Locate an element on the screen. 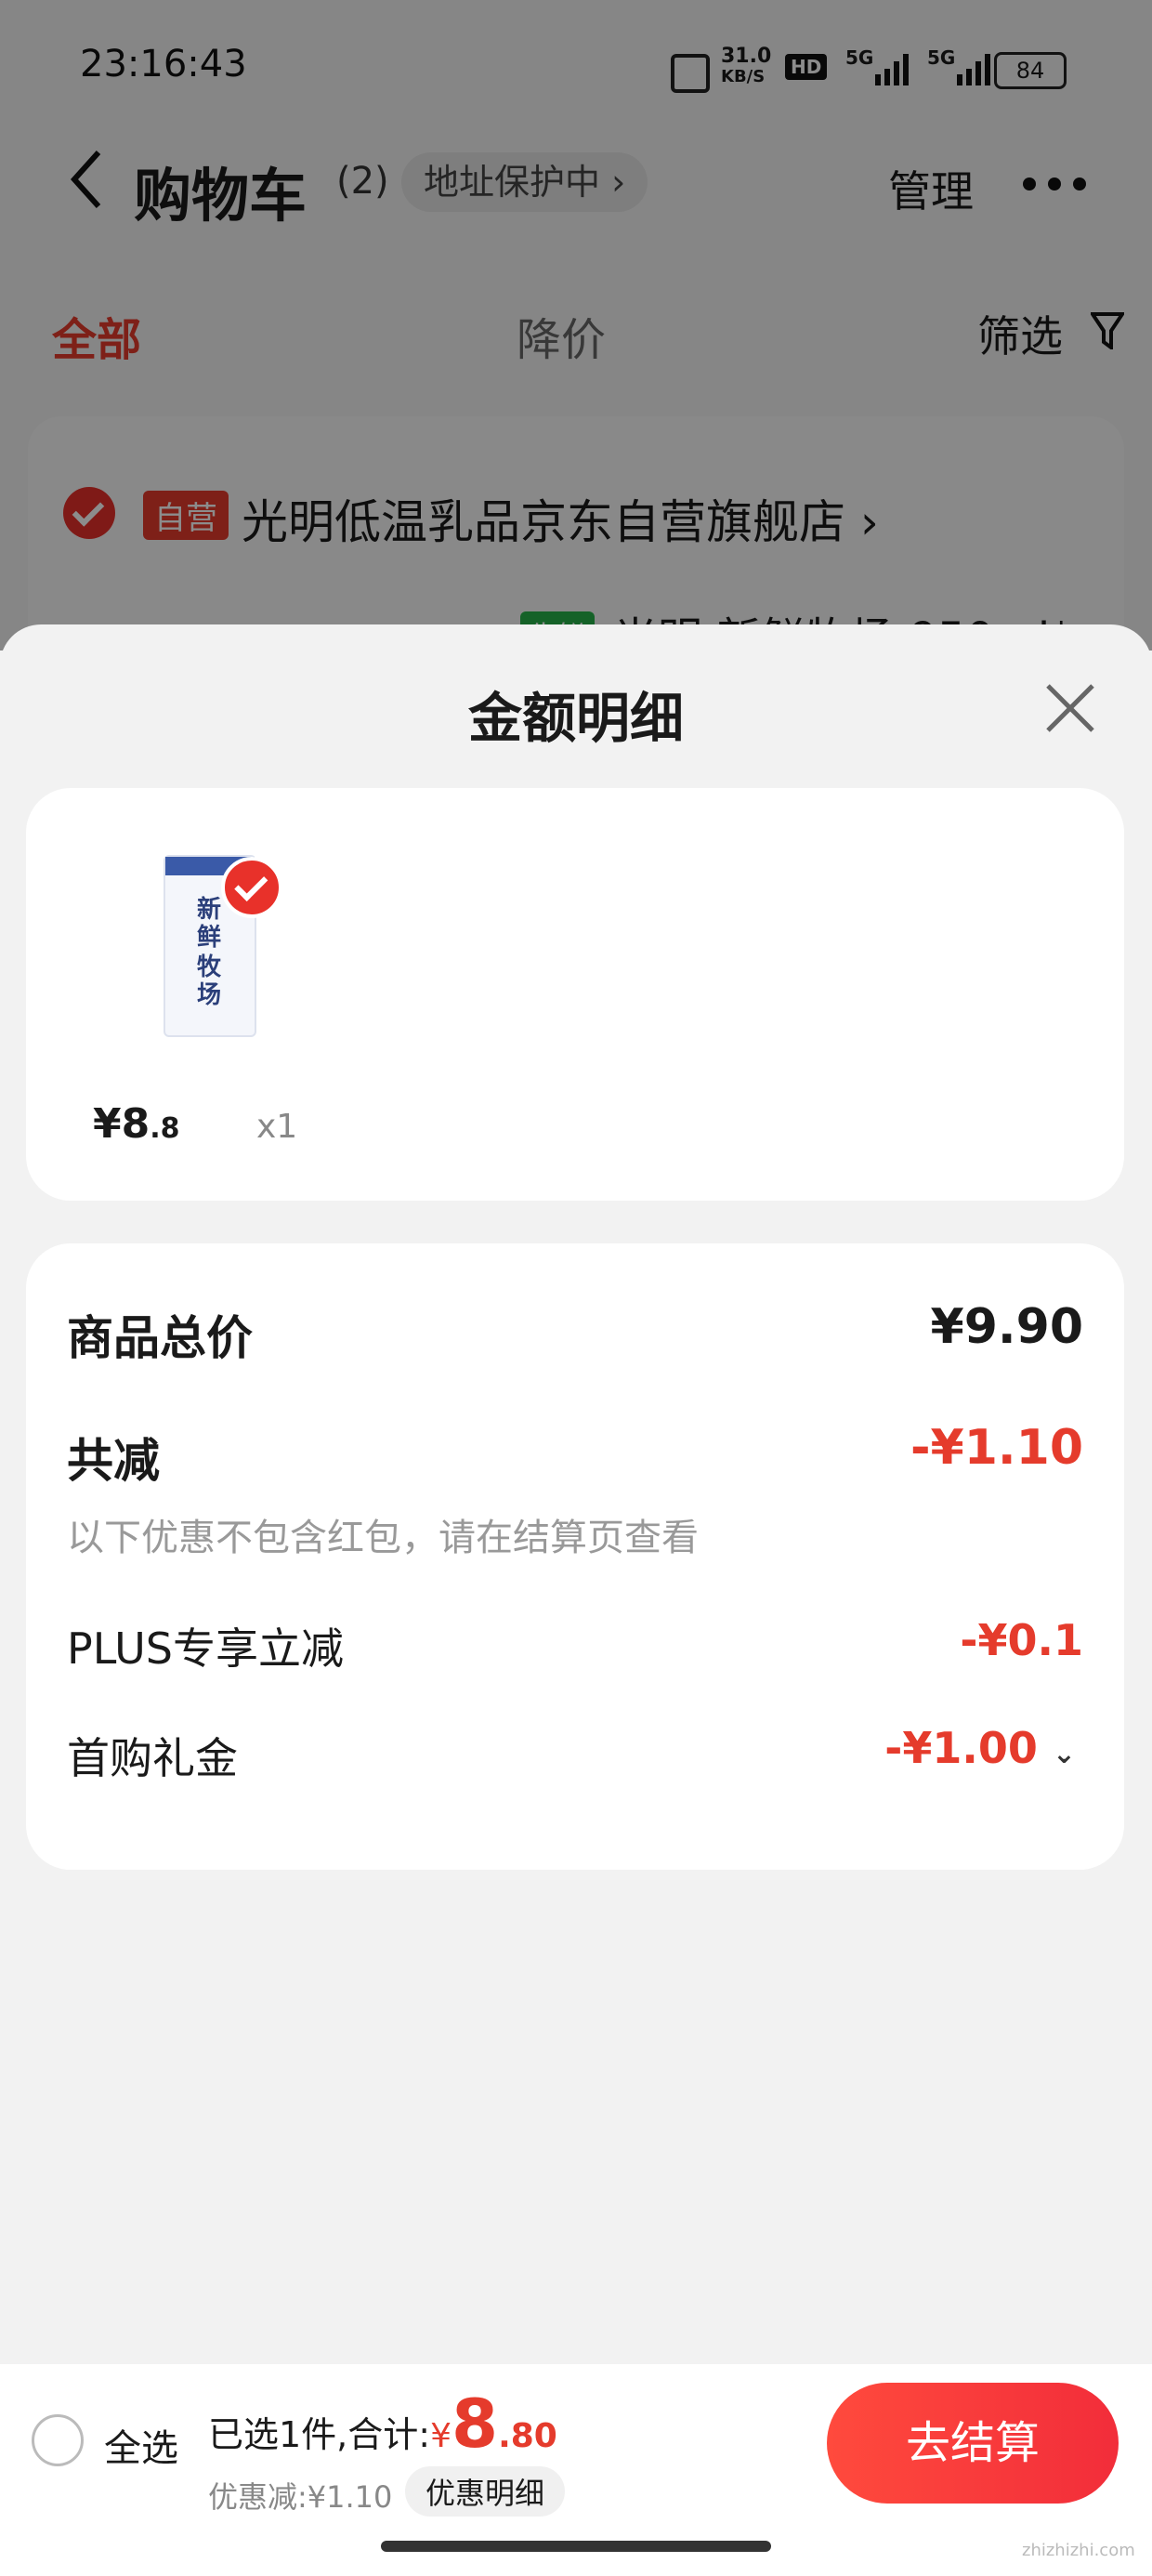  pack-label-1: 新鲜 is located at coordinates (209, 924).